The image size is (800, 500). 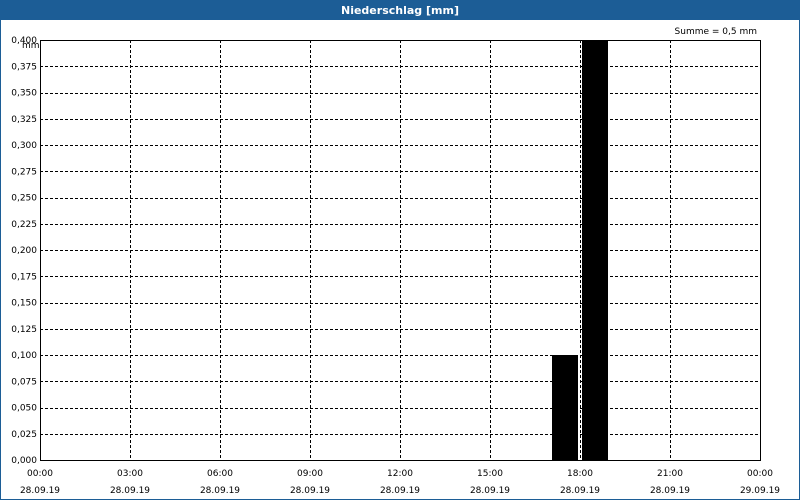 I want to click on x-tick-time-label: 15:00, so click(x=490, y=474).